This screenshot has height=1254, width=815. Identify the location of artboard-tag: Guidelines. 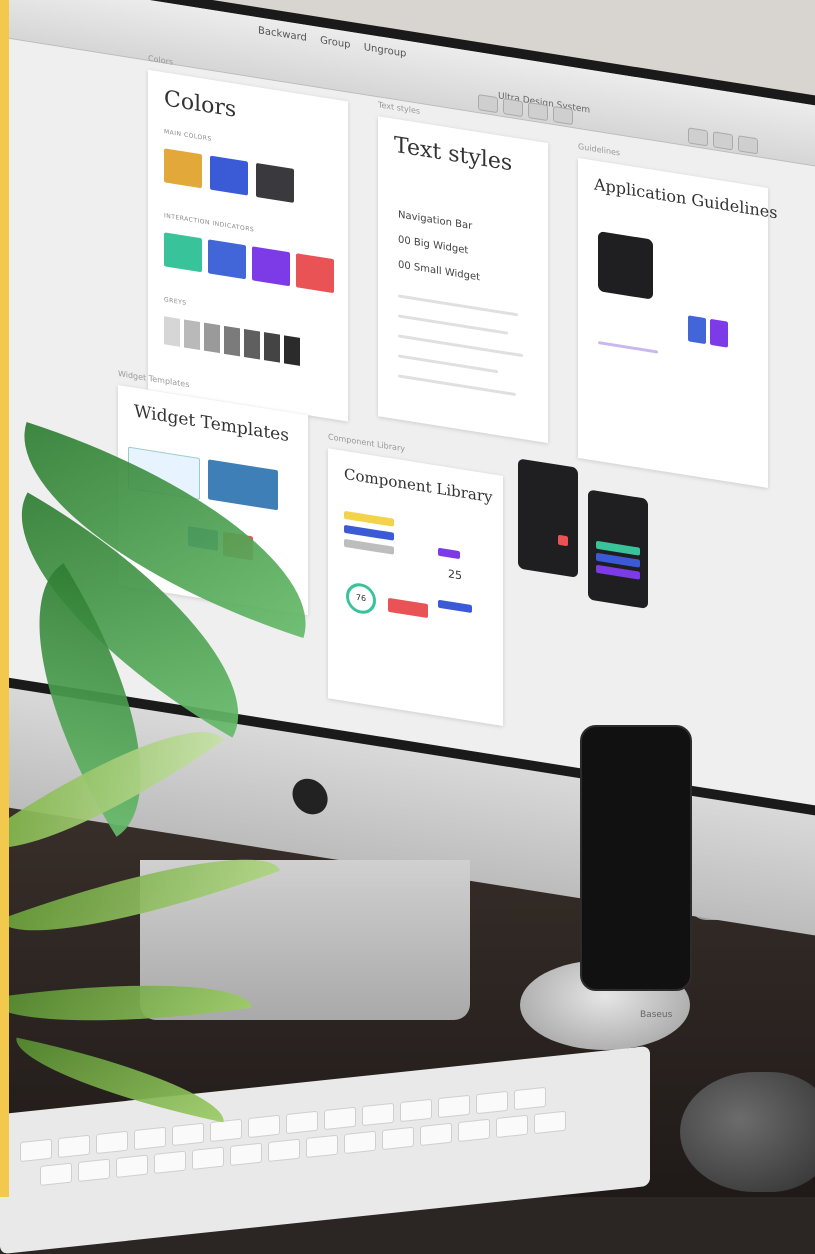
(599, 149).